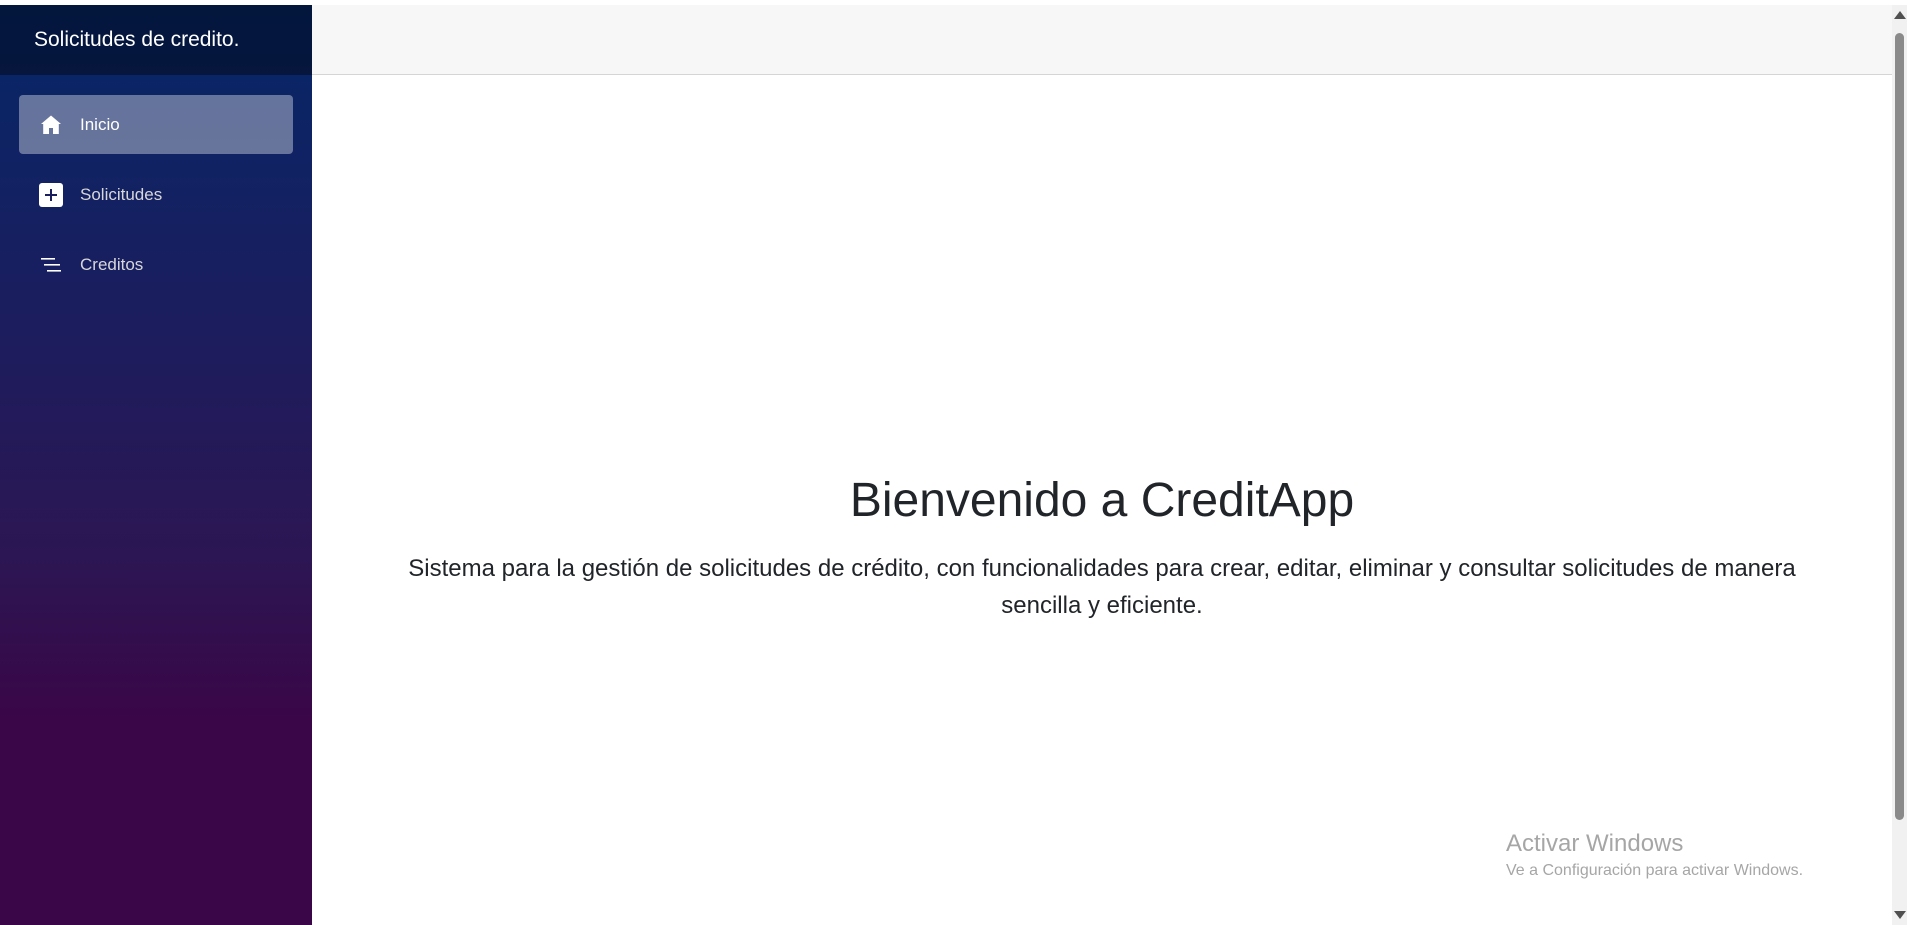 This screenshot has height=925, width=1907. I want to click on sidebar-item-solicitudes: Solicitudes, so click(156, 194).